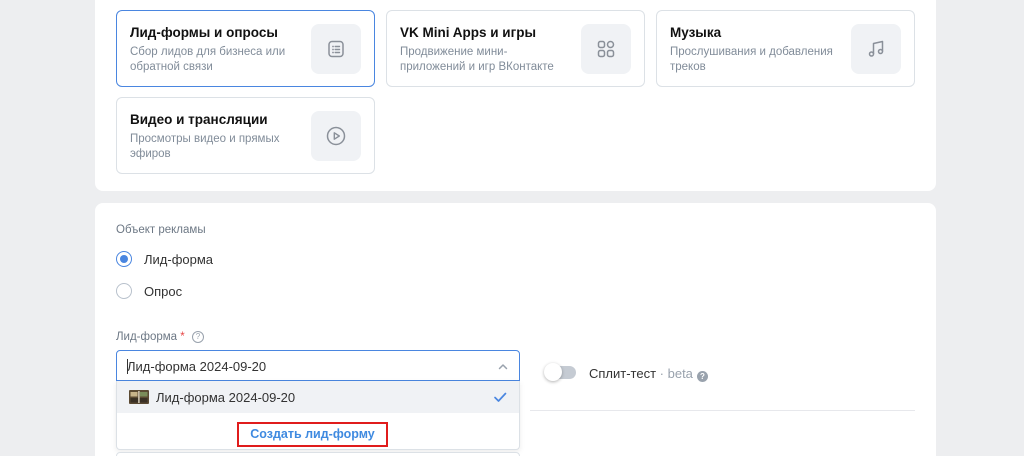 The width and height of the screenshot is (1024, 456). Describe the element at coordinates (161, 230) in the screenshot. I see `ad-object-label: Объект рекламы` at that location.